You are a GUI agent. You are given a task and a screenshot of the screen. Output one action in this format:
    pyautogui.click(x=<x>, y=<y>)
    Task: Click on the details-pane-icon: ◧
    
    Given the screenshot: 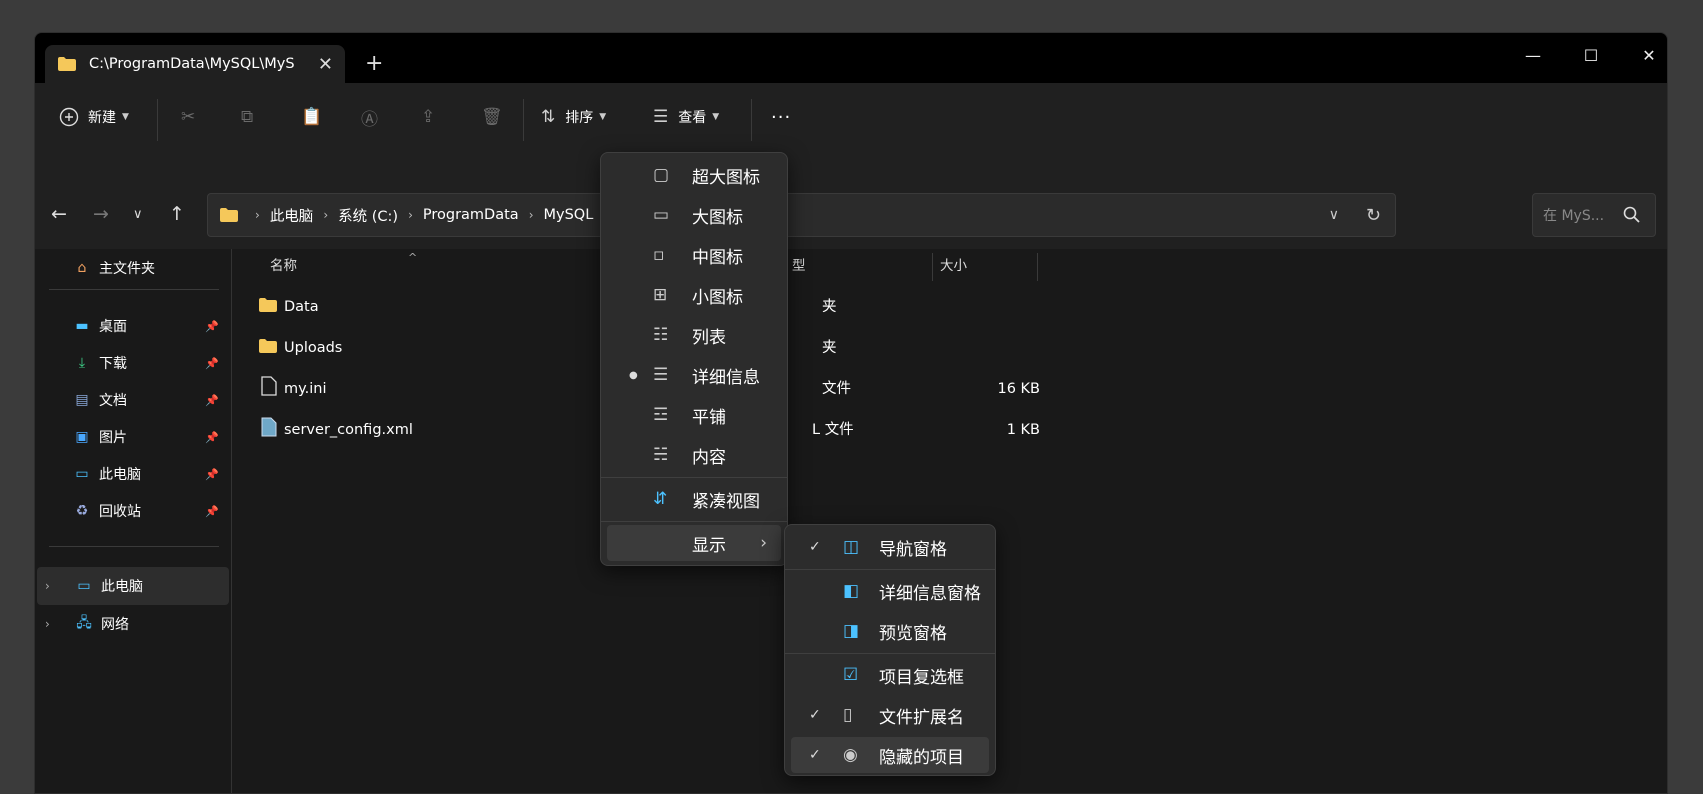 What is the action you would take?
    pyautogui.click(x=851, y=591)
    